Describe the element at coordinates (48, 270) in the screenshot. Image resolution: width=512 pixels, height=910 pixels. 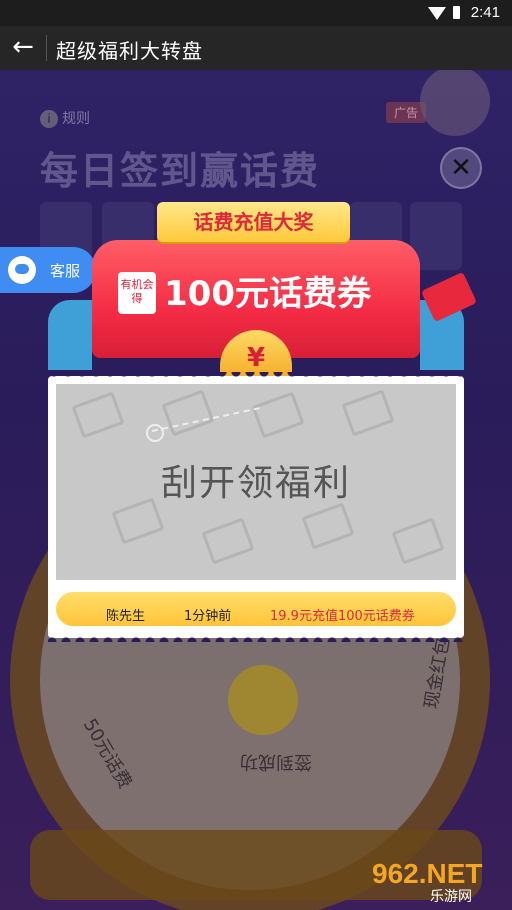
I see `customer-service-button: 客服` at that location.